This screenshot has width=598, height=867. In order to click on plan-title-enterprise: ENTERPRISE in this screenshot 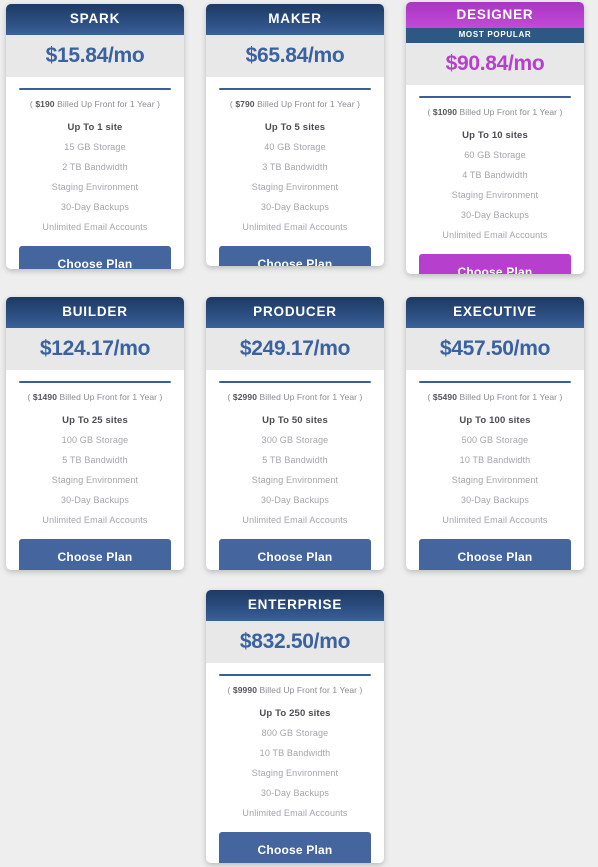, I will do `click(295, 606)`.